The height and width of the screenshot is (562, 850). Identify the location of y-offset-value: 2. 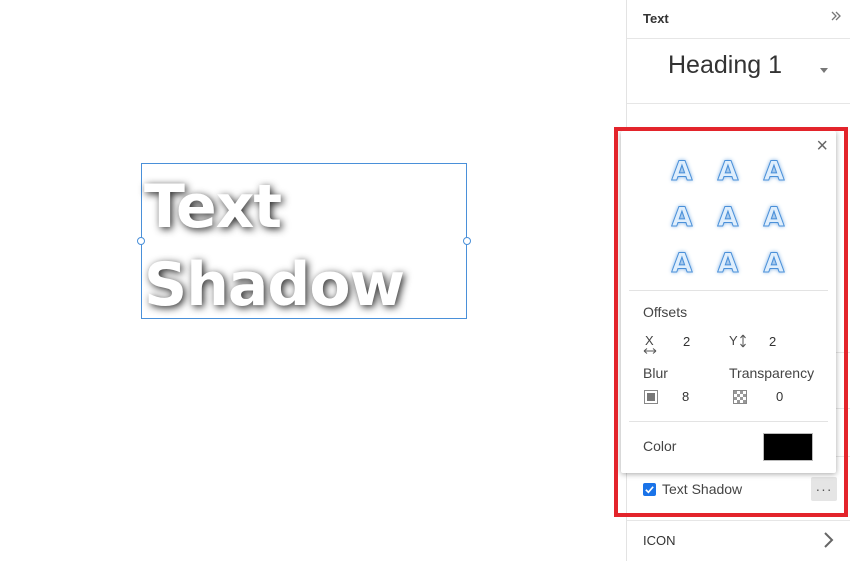
(772, 341).